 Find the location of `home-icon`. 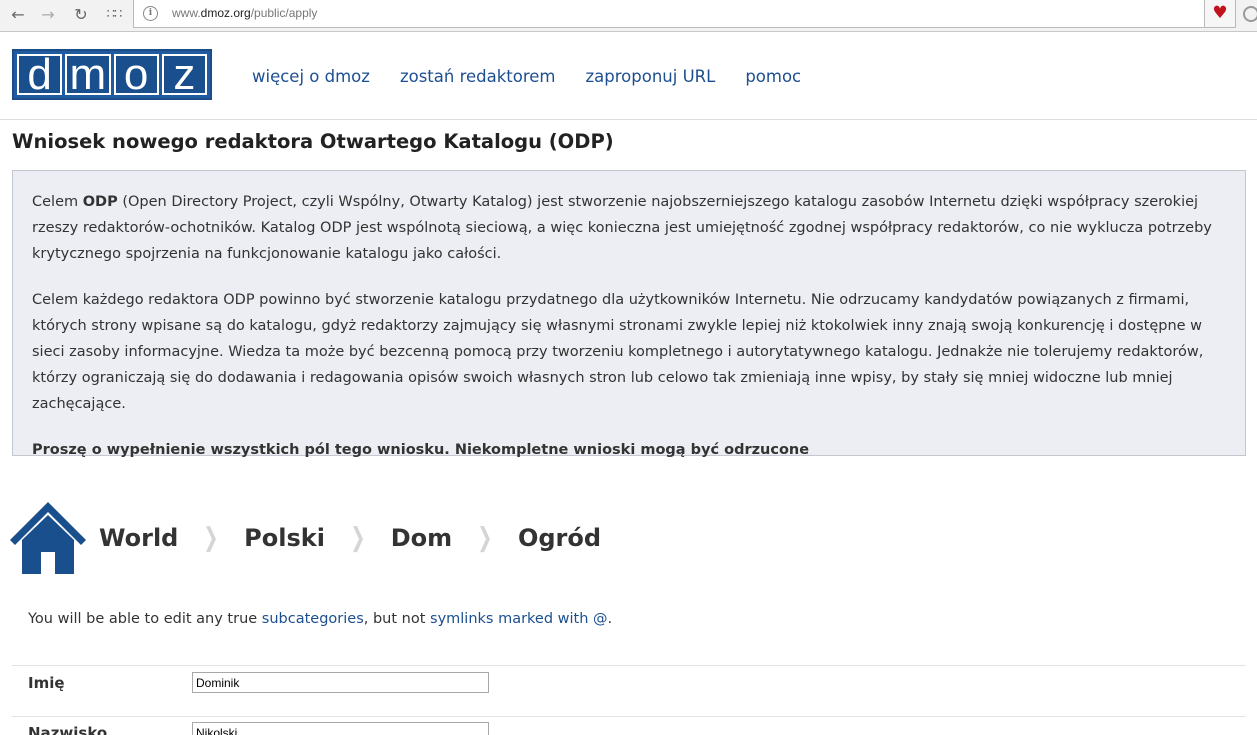

home-icon is located at coordinates (48, 538).